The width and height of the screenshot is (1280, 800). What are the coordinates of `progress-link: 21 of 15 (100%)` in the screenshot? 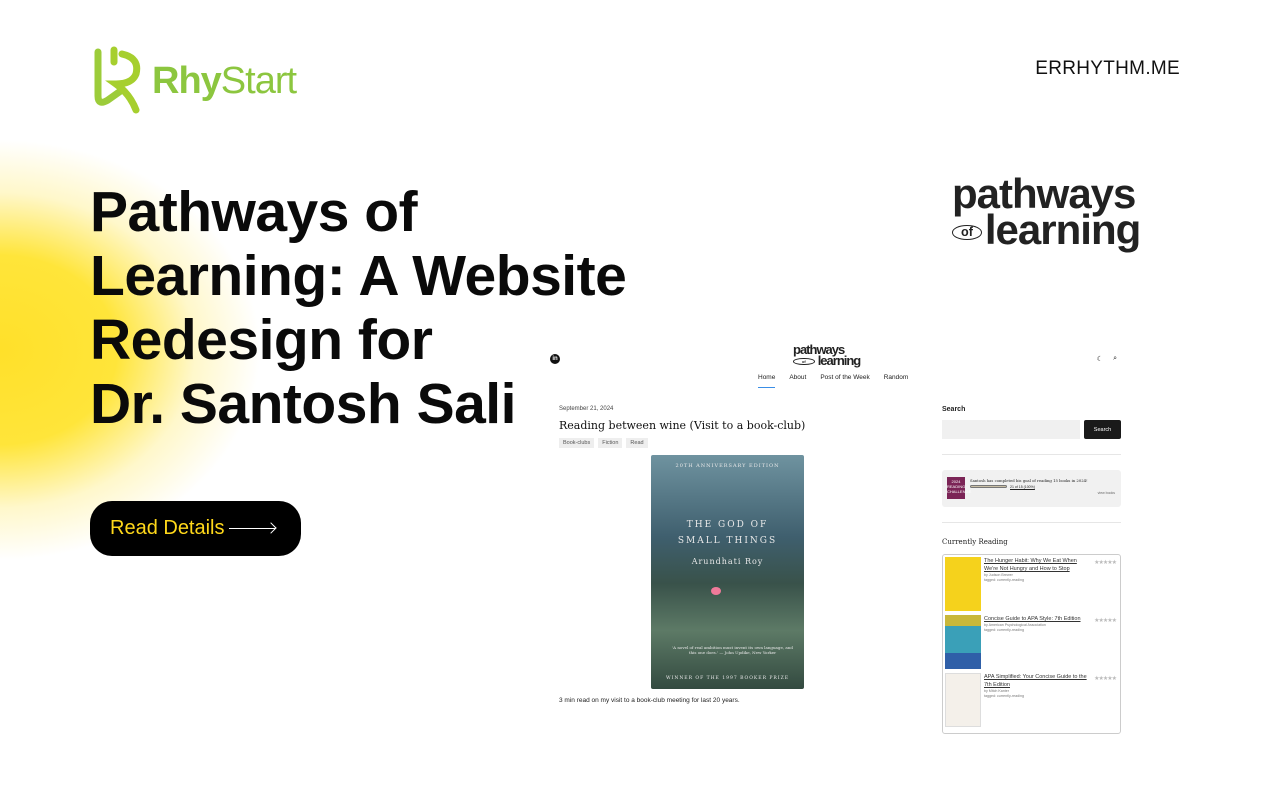 It's located at (1022, 487).